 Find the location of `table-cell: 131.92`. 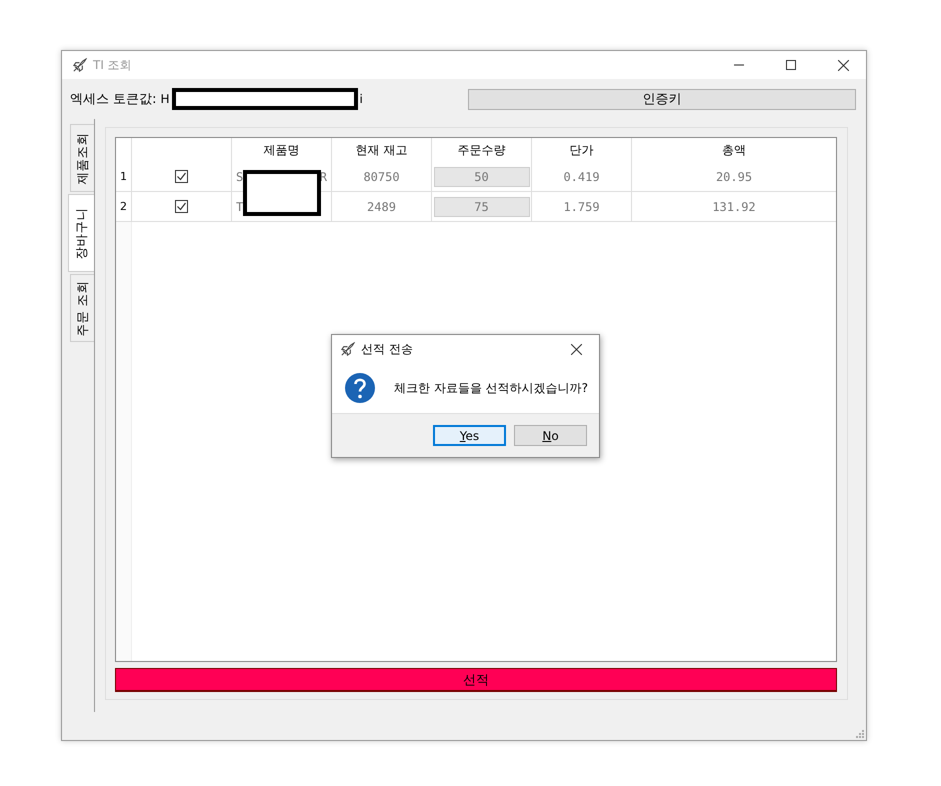

table-cell: 131.92 is located at coordinates (734, 207).